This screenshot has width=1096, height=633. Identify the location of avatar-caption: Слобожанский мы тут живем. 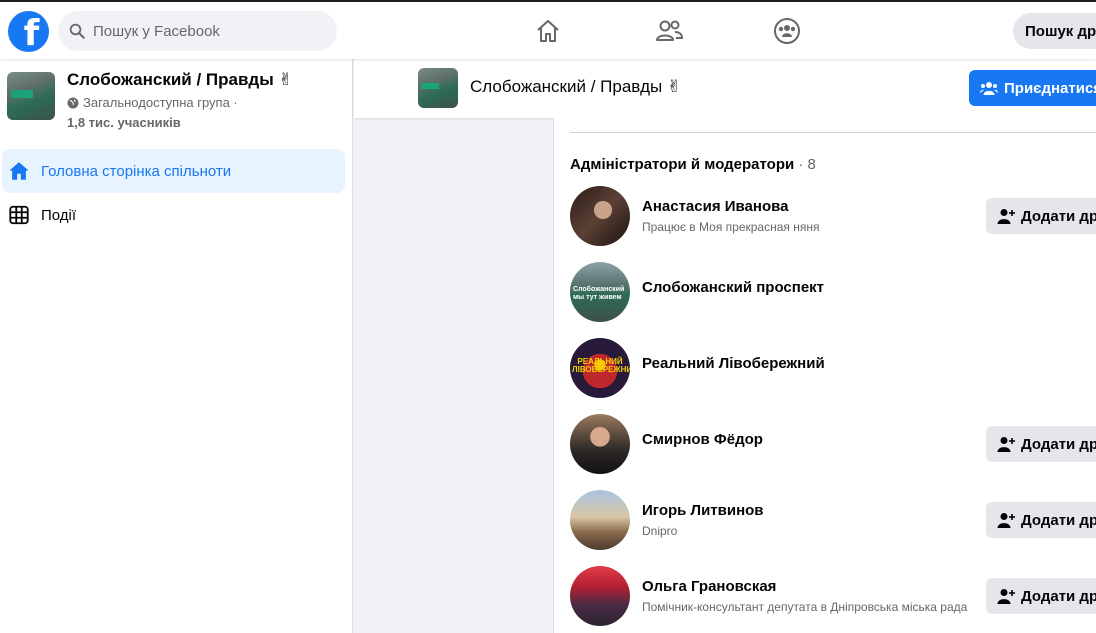
(599, 293).